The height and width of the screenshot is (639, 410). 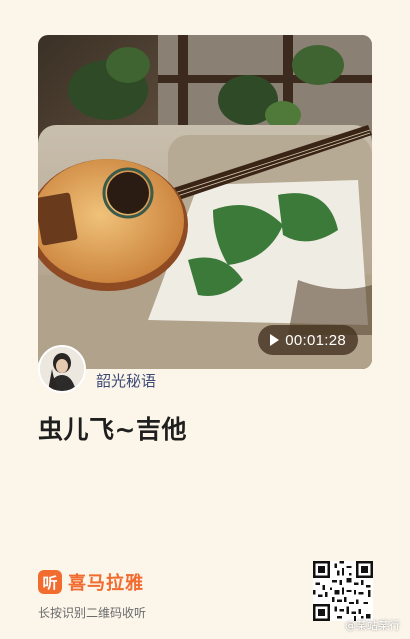 What do you see at coordinates (97, 369) in the screenshot?
I see `author-row: 韶光秘语` at bounding box center [97, 369].